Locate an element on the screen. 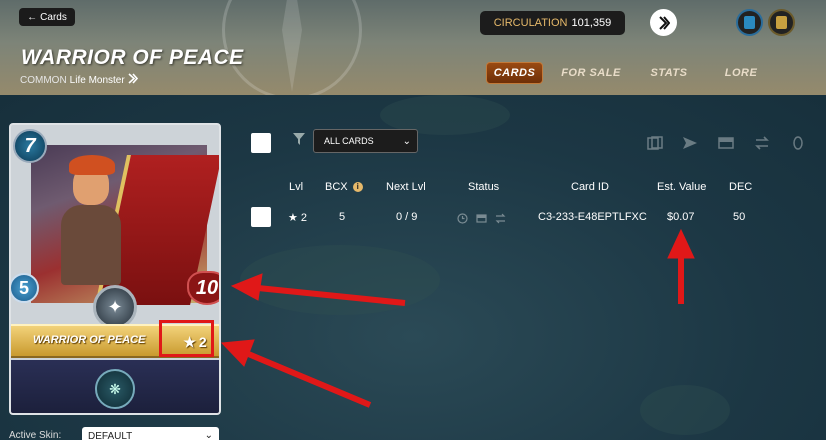  column-header-lvl: Lvl is located at coordinates (296, 187).